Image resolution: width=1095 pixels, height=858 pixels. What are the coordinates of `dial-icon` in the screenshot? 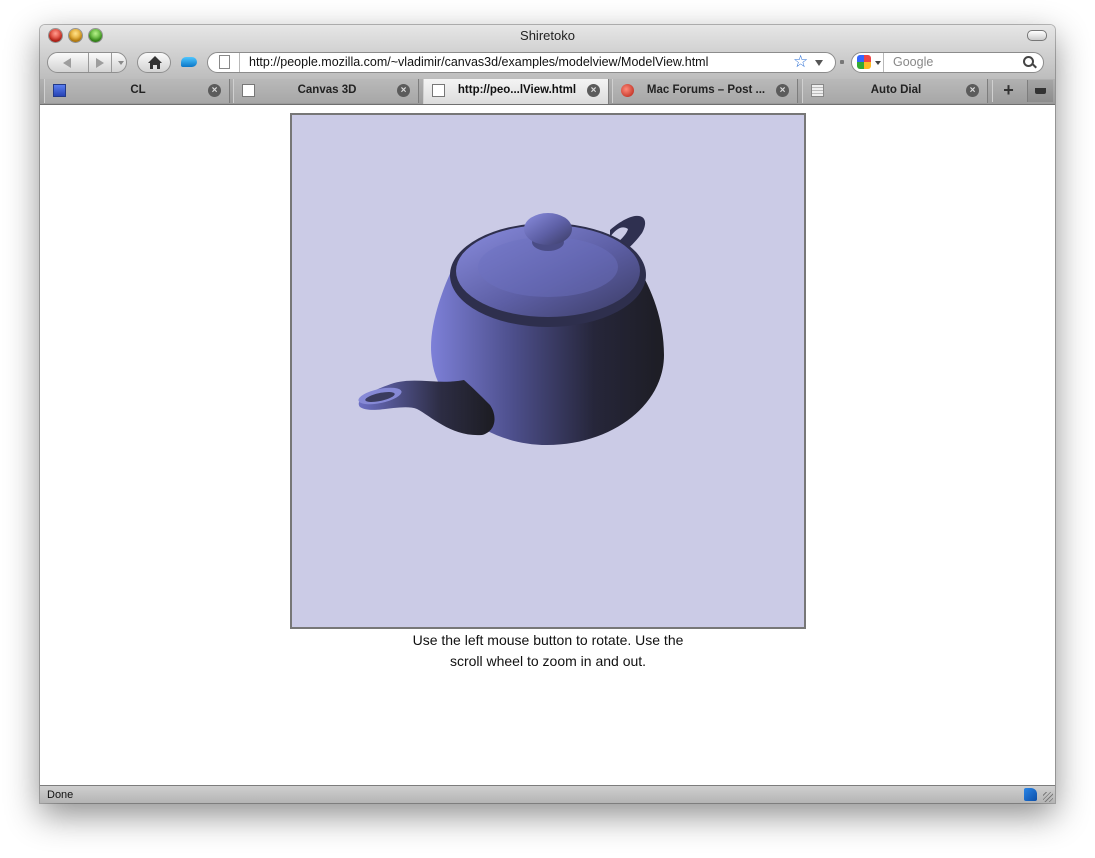 It's located at (817, 90).